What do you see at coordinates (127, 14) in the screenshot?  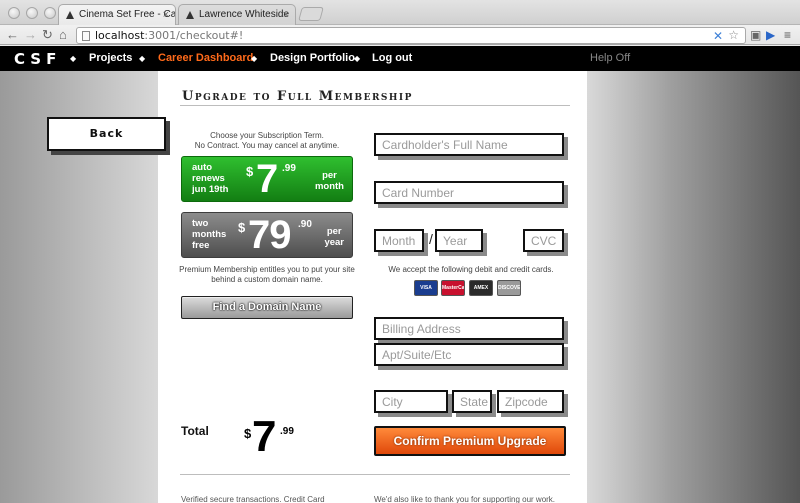 I see `tab-label: Cinema Set Free - Career I` at bounding box center [127, 14].